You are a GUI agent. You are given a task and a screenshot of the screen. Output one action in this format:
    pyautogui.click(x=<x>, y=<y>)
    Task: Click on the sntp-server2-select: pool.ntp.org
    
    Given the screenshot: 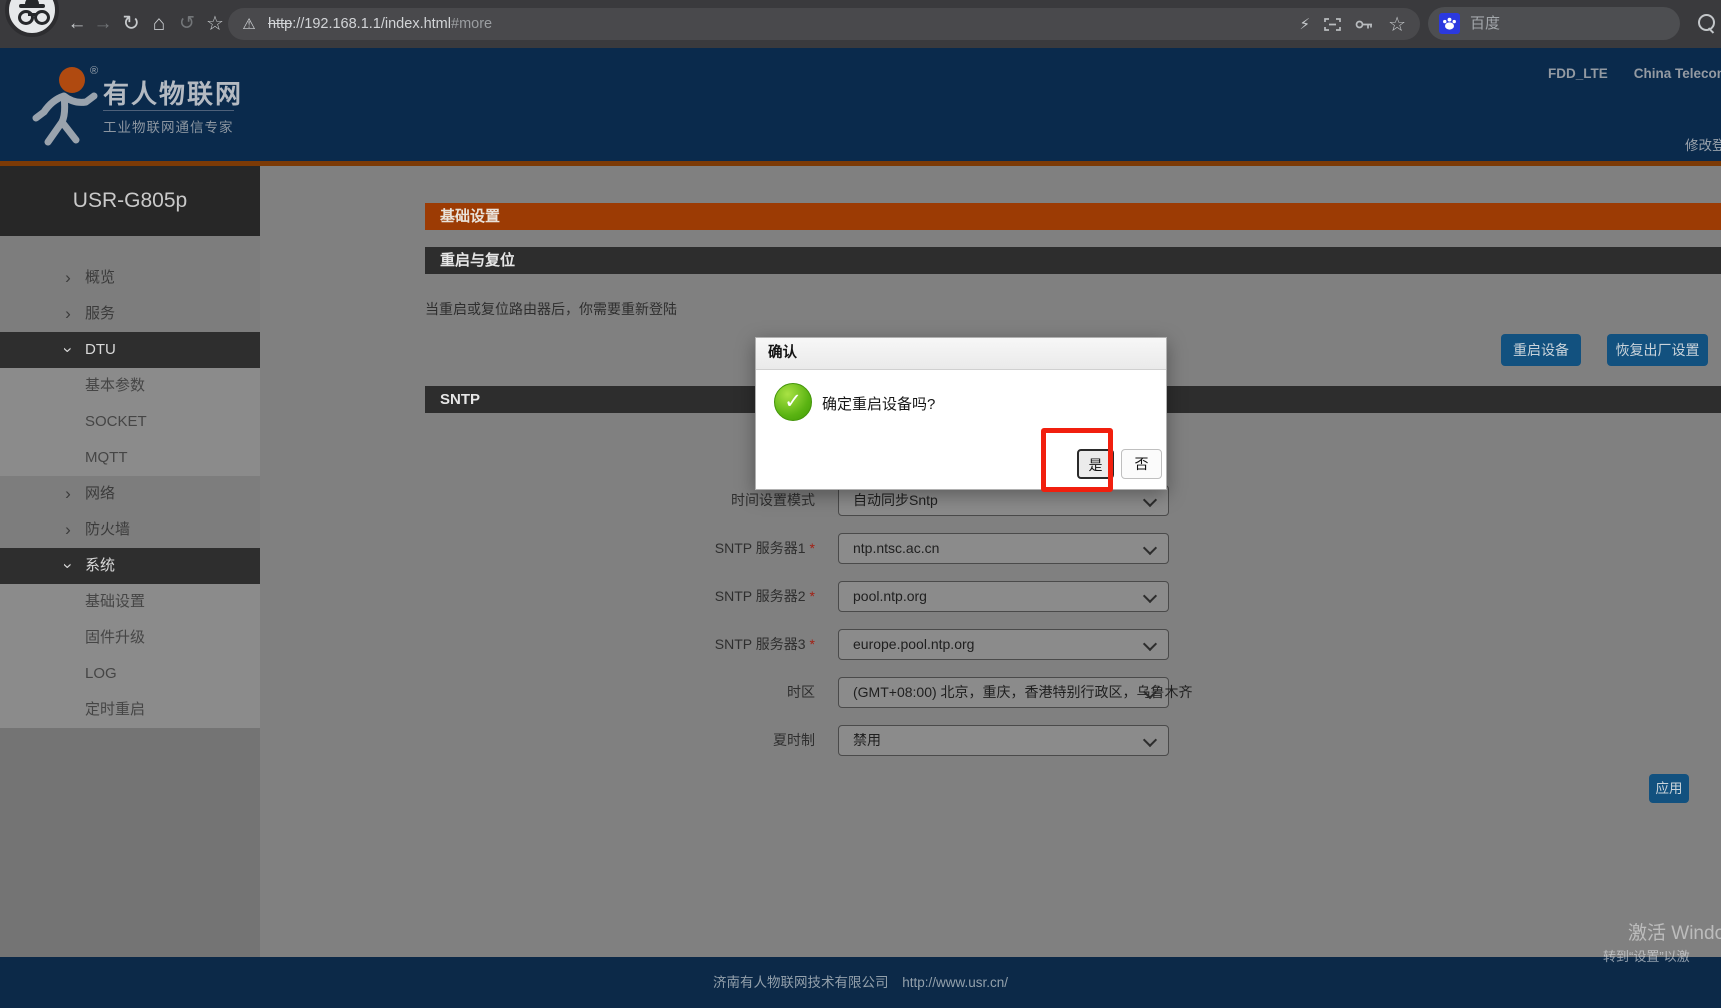 What is the action you would take?
    pyautogui.click(x=1003, y=596)
    